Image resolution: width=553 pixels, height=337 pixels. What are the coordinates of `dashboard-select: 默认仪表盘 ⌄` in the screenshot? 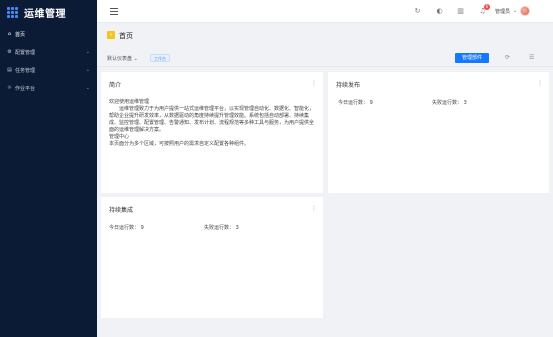 It's located at (122, 58).